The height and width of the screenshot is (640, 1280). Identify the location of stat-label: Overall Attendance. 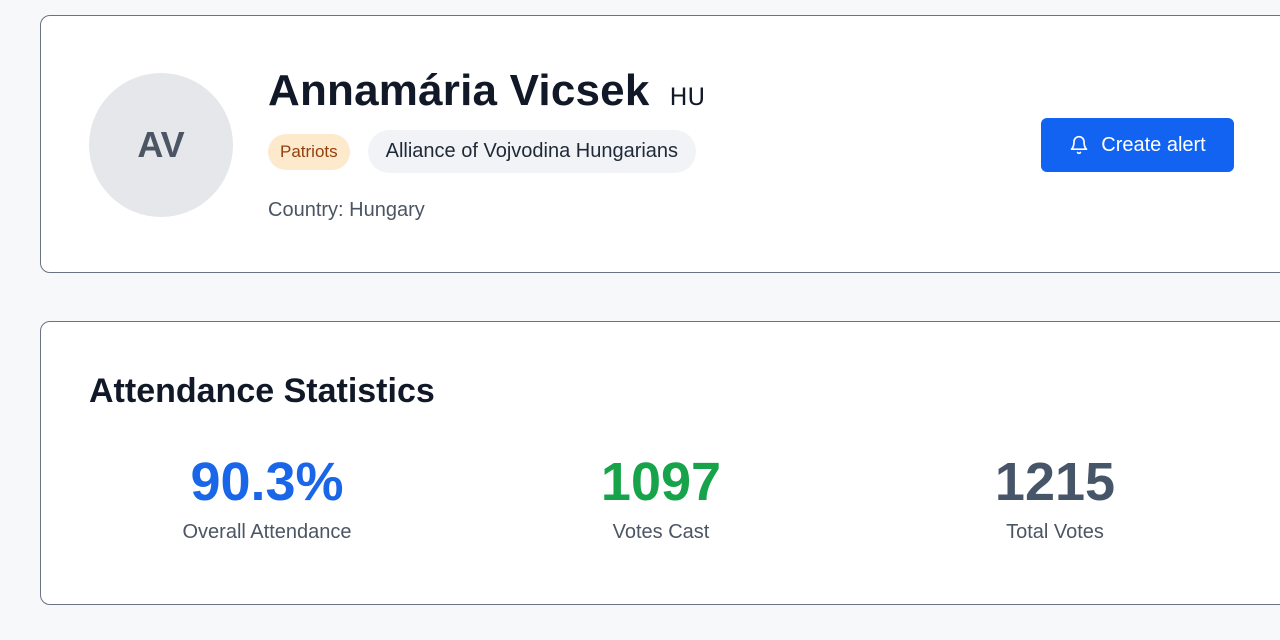
(267, 531).